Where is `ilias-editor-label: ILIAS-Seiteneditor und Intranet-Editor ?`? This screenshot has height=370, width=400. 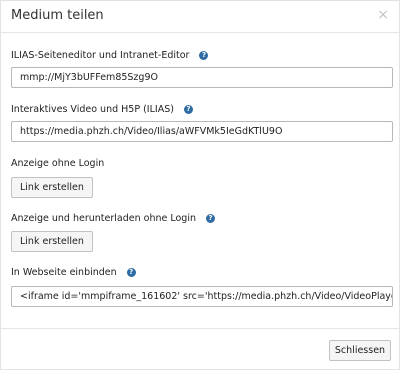
ilias-editor-label: ILIAS-Seiteneditor und Intranet-Editor ? is located at coordinates (110, 55).